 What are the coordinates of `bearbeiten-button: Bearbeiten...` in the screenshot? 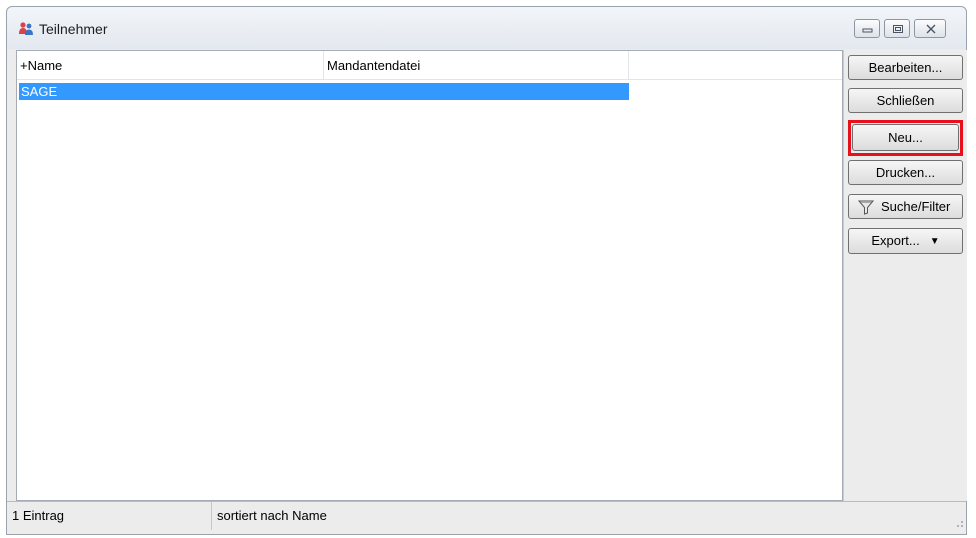 It's located at (905, 67).